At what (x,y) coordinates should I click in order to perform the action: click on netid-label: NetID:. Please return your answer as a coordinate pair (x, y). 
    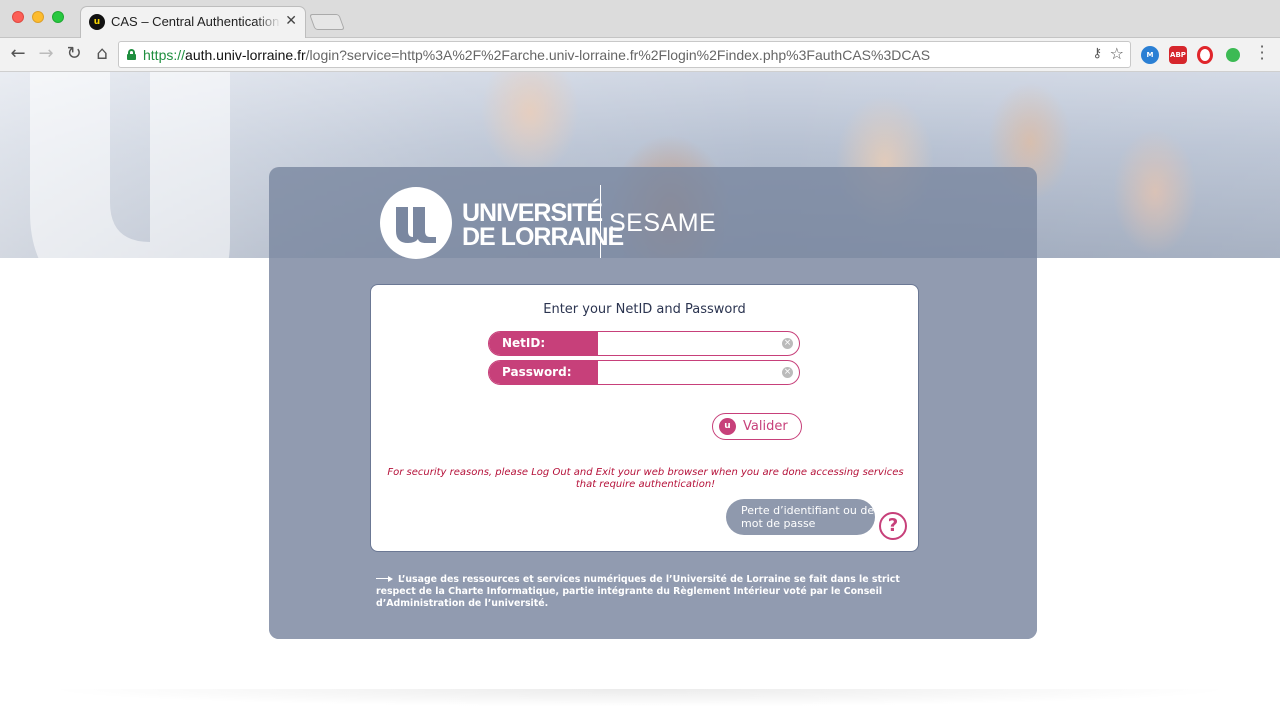
    Looking at the image, I should click on (543, 343).